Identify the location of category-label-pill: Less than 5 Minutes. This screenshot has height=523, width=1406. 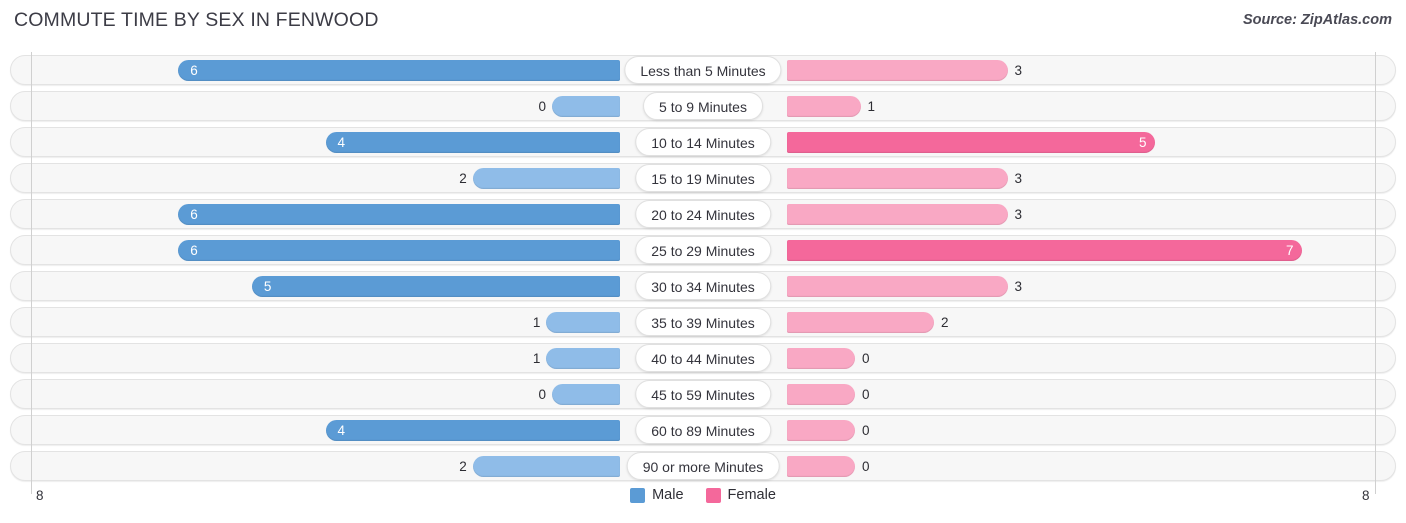
(703, 70).